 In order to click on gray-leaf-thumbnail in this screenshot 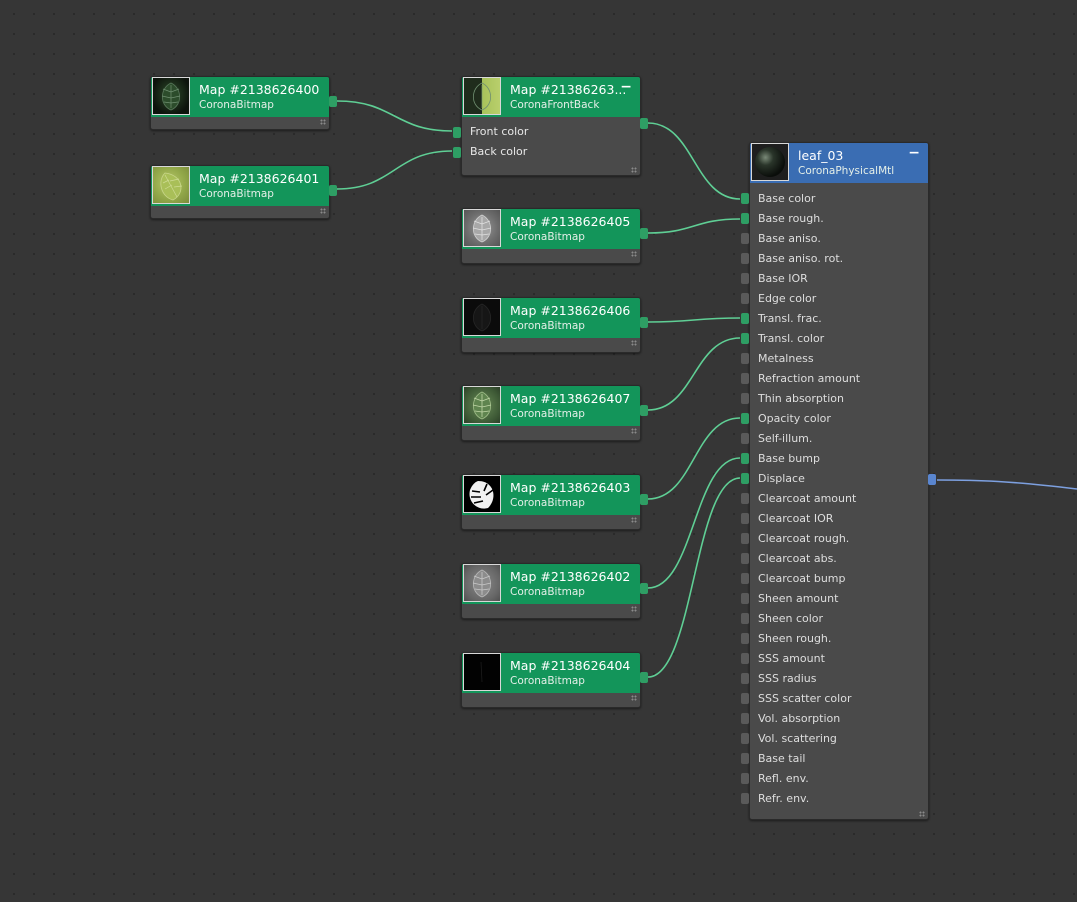, I will do `click(482, 228)`.